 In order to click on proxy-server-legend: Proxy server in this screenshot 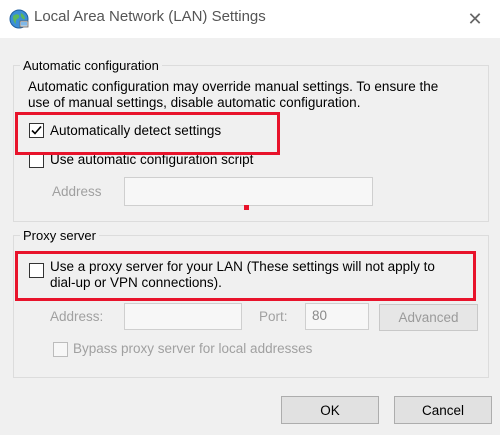, I will do `click(59, 235)`.